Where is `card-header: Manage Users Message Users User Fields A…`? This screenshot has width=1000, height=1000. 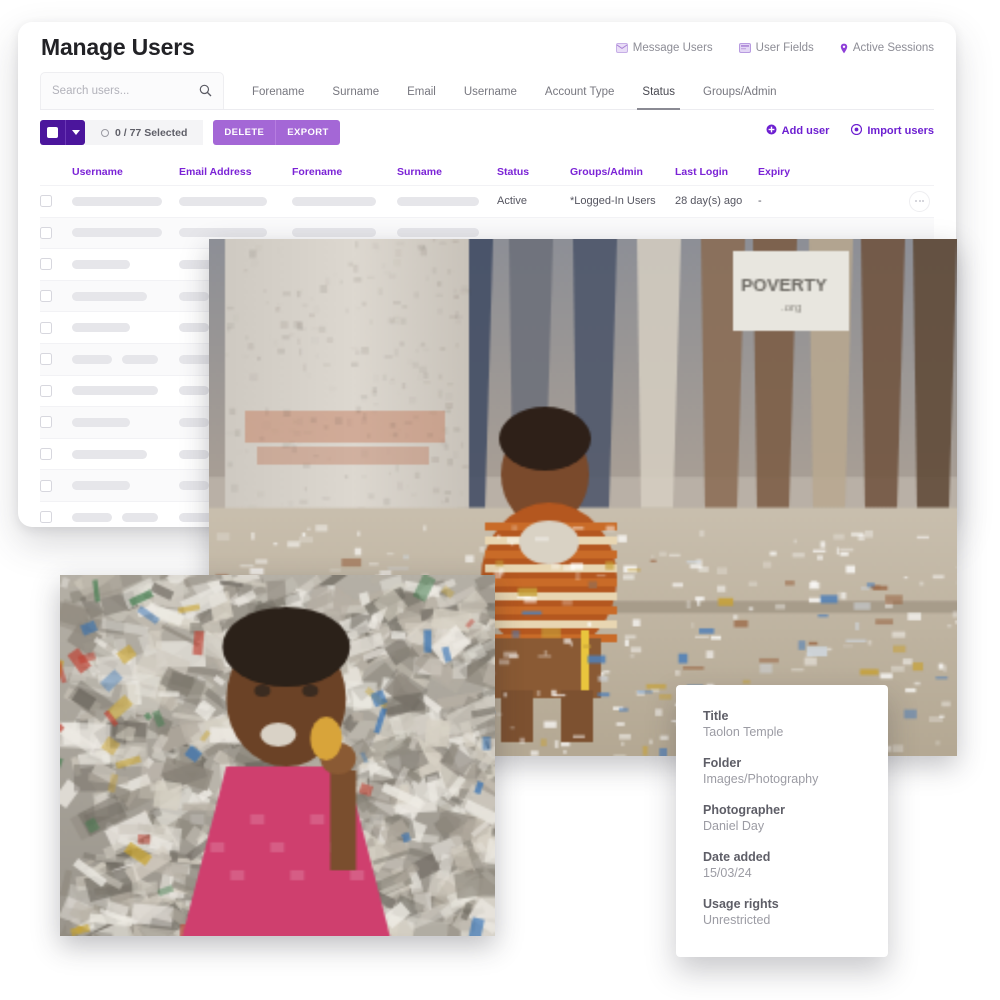 card-header: Manage Users Message Users User Fields A… is located at coordinates (487, 47).